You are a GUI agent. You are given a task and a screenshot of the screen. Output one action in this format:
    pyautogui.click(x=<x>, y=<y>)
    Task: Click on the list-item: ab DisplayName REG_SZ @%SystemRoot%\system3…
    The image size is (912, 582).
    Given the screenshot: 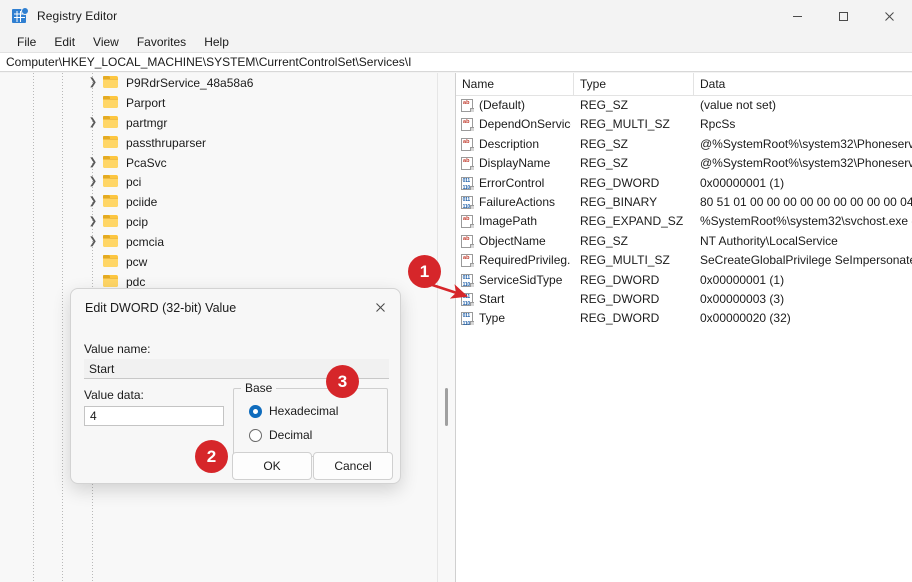 What is the action you would take?
    pyautogui.click(x=684, y=163)
    